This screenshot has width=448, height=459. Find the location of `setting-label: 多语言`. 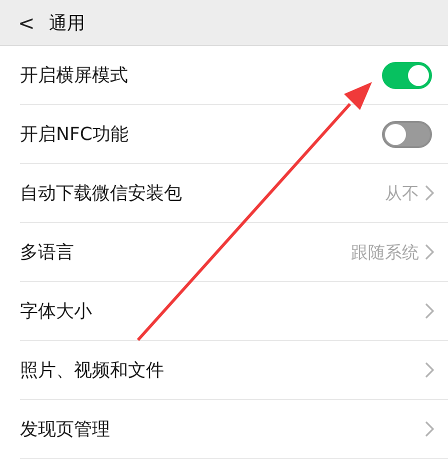

setting-label: 多语言 is located at coordinates (47, 252).